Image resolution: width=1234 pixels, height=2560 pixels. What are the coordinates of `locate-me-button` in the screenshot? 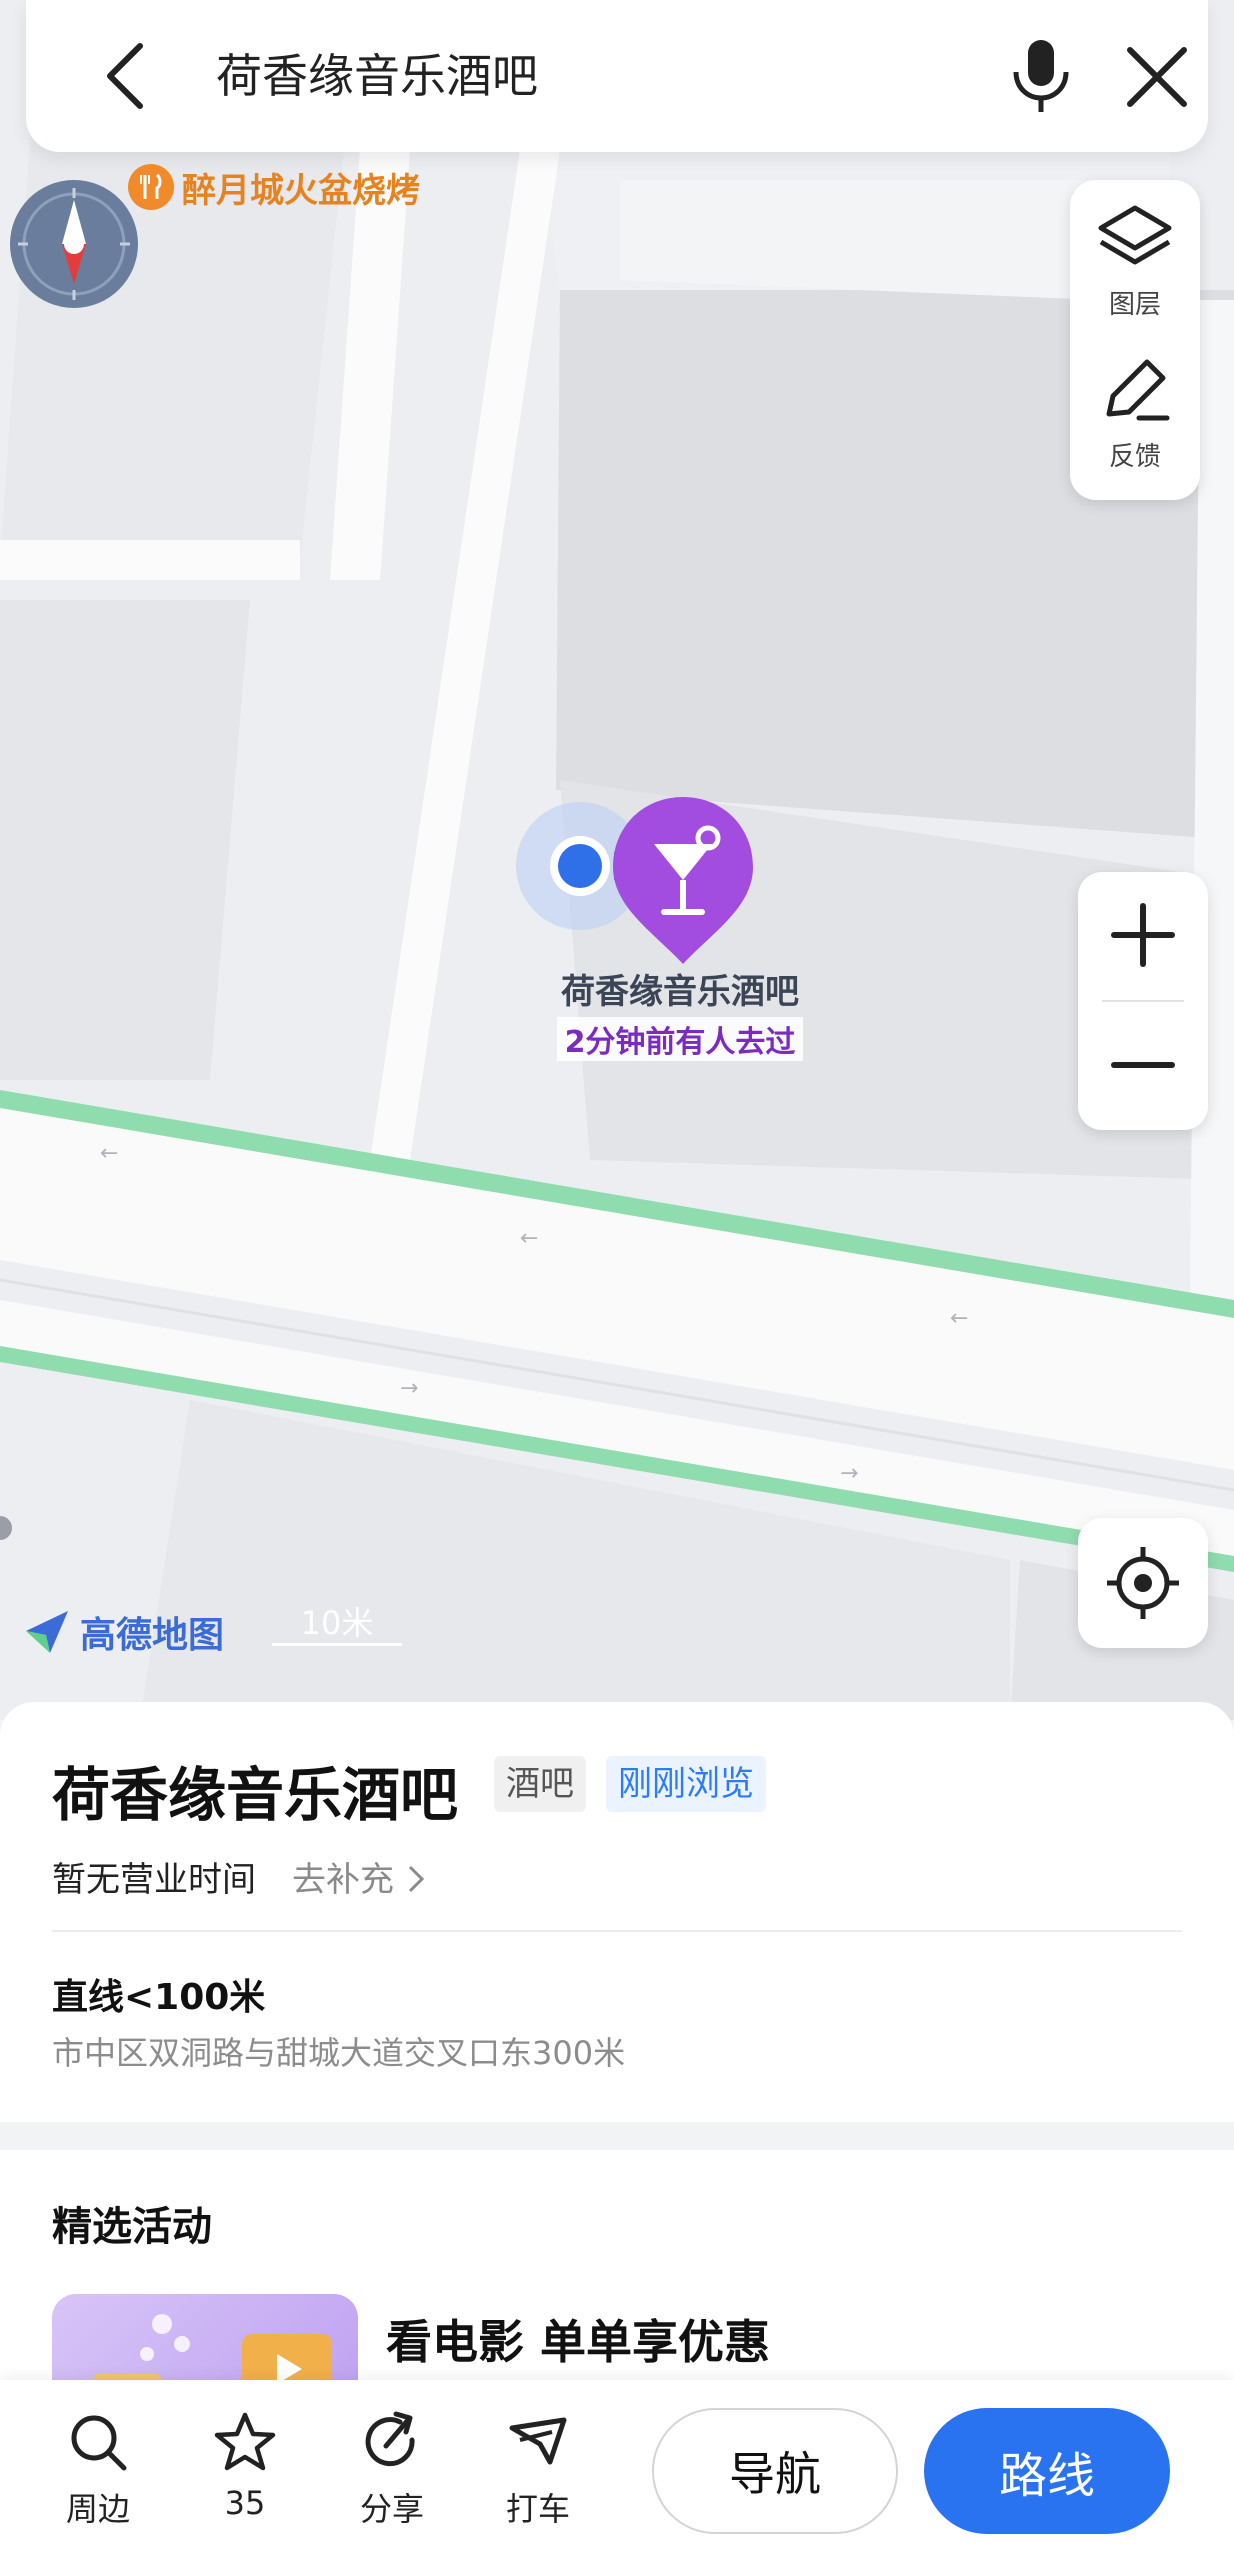 It's located at (1143, 1583).